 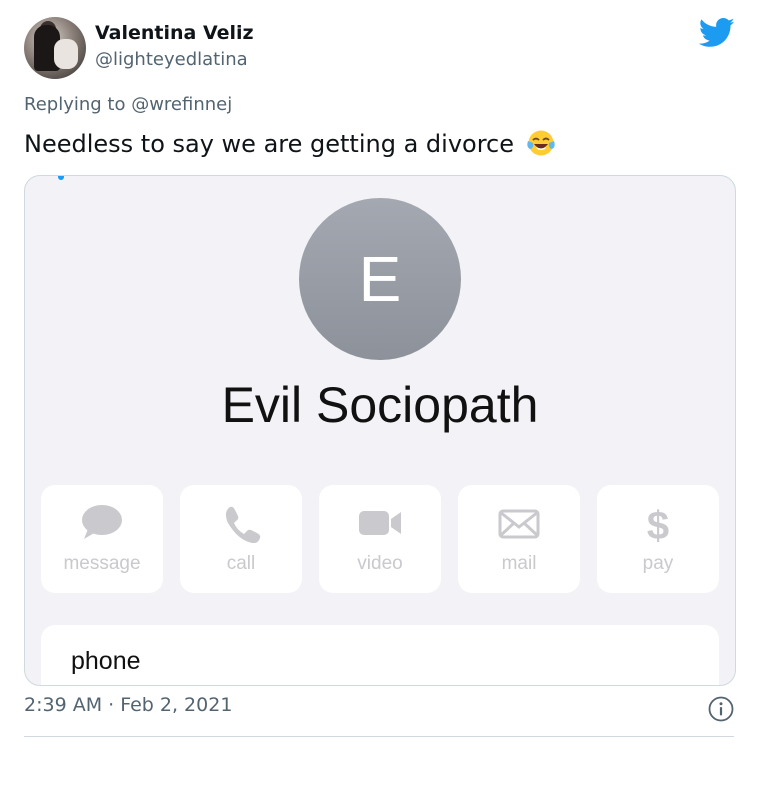 What do you see at coordinates (128, 705) in the screenshot?
I see `tweet-timestamp: 2:39 AM · Feb 2, 2021` at bounding box center [128, 705].